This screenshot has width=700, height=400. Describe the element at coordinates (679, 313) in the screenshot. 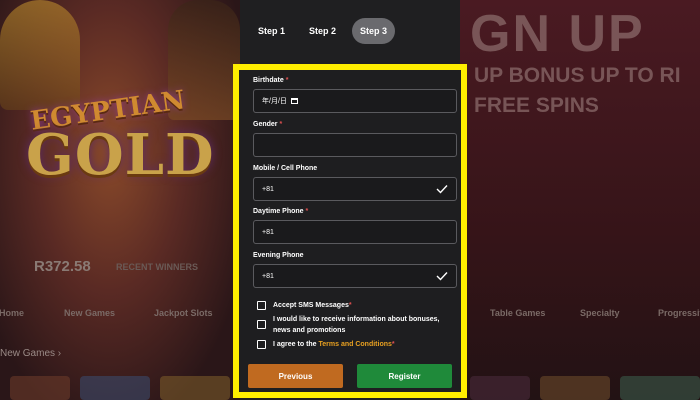

I see `nav-progressive: Progressive` at that location.